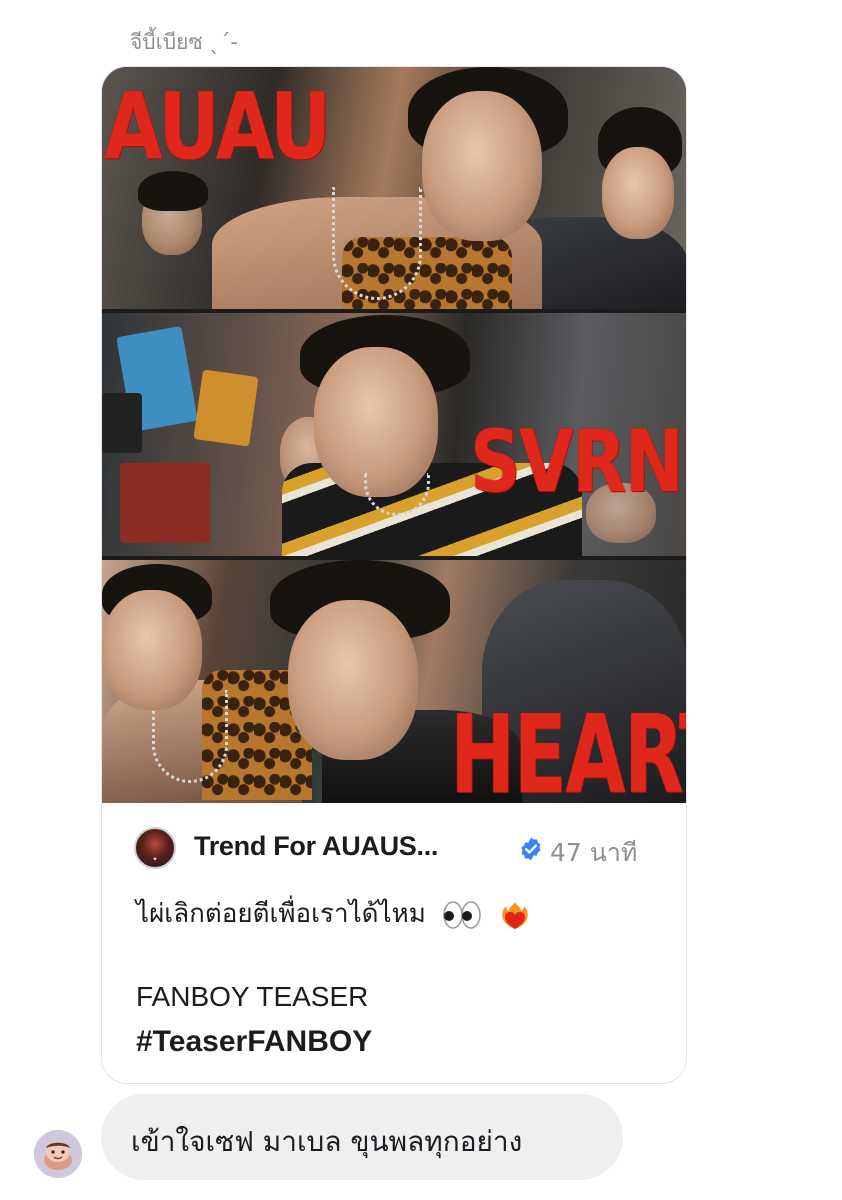 The height and width of the screenshot is (1200, 842). I want to click on reply-sender-avatar, so click(58, 1154).